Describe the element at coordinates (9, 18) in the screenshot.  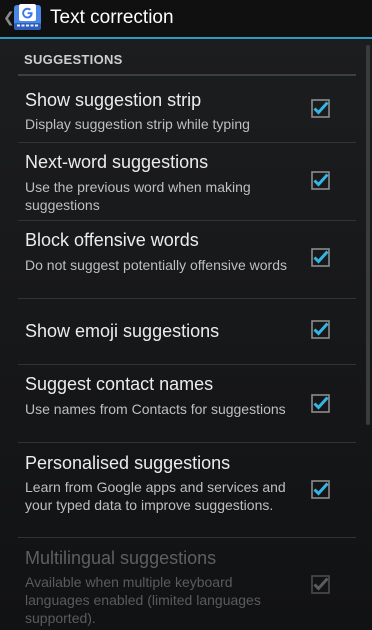
I see `chevron-left-icon: ❮` at that location.